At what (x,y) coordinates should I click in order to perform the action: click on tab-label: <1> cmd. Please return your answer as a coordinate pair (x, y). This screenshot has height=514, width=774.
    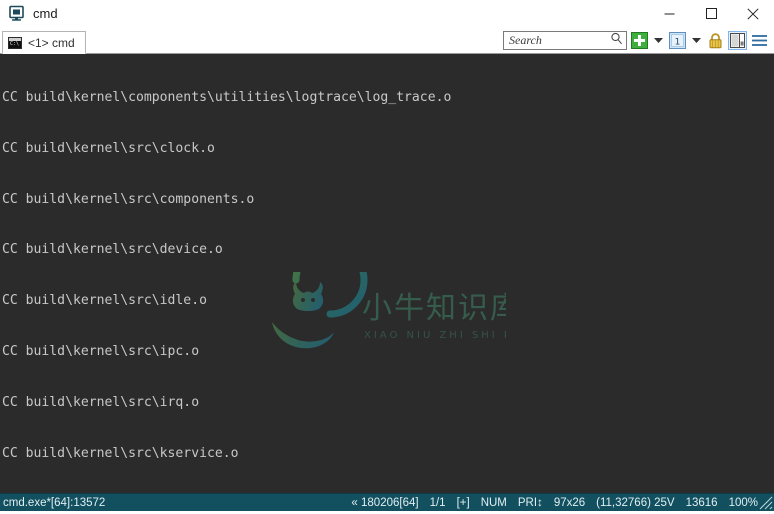
    Looking at the image, I should click on (51, 42).